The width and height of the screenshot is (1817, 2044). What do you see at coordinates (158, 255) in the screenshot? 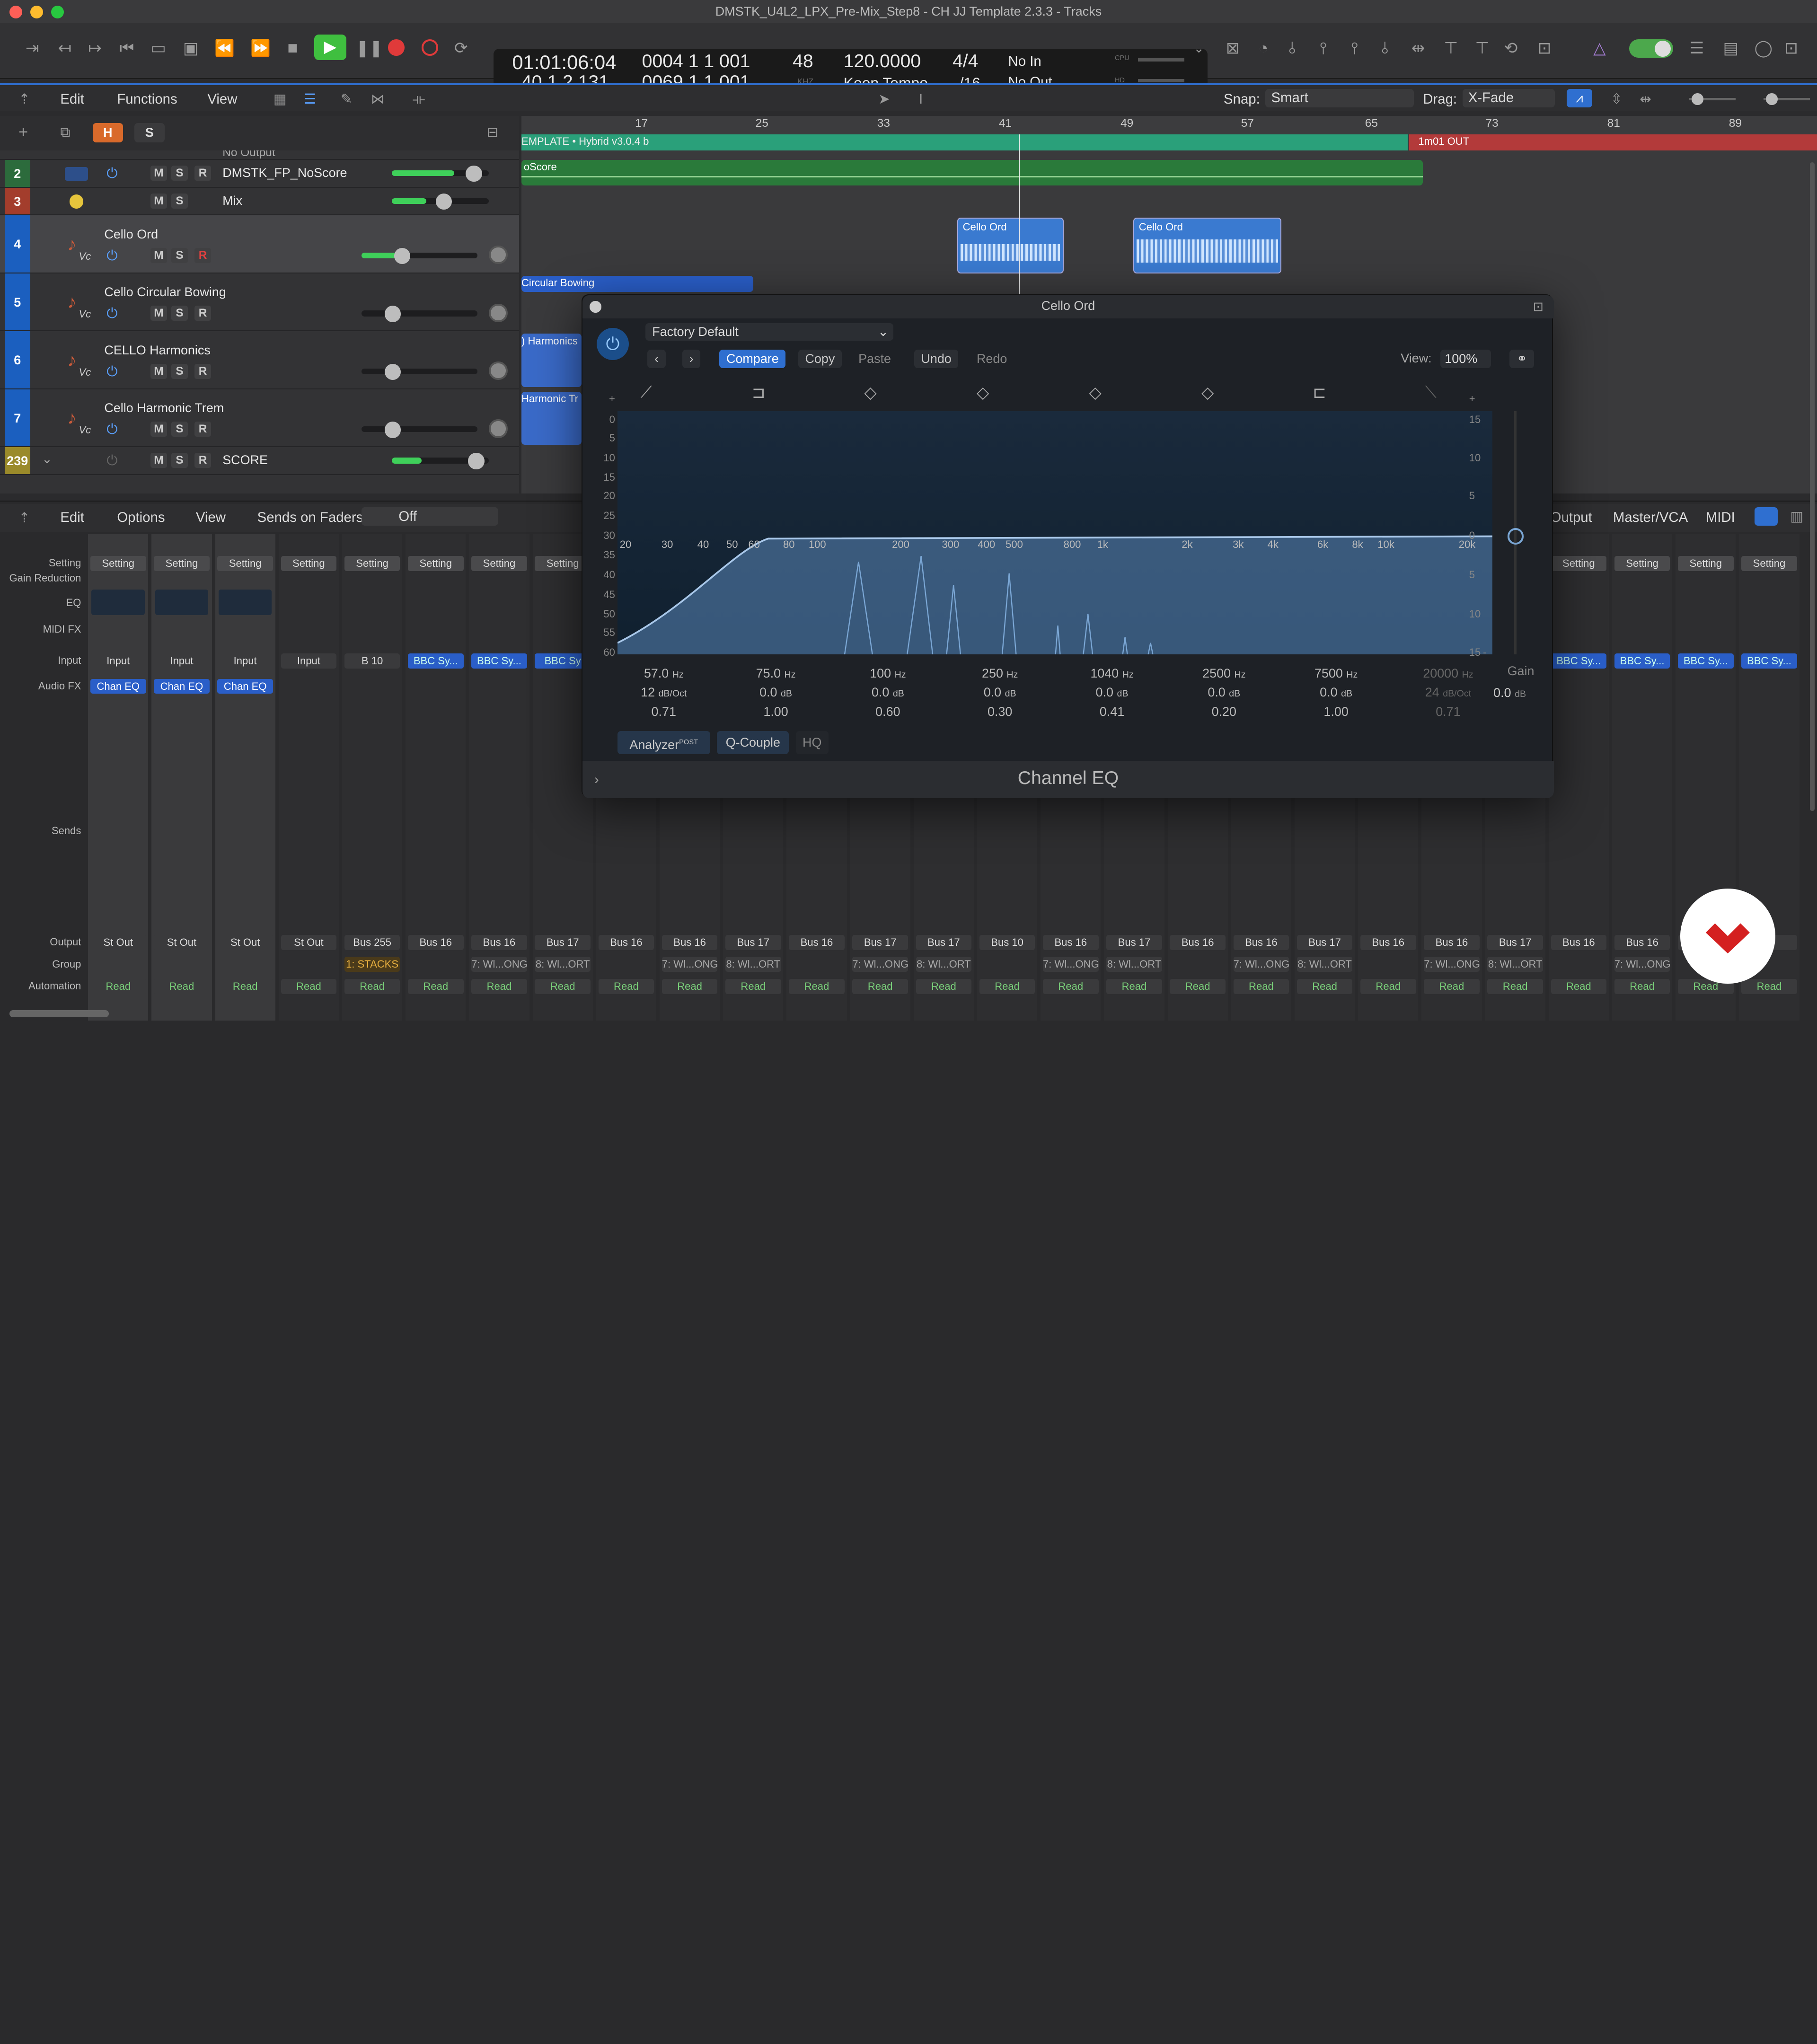
I see `mute-button: M` at bounding box center [158, 255].